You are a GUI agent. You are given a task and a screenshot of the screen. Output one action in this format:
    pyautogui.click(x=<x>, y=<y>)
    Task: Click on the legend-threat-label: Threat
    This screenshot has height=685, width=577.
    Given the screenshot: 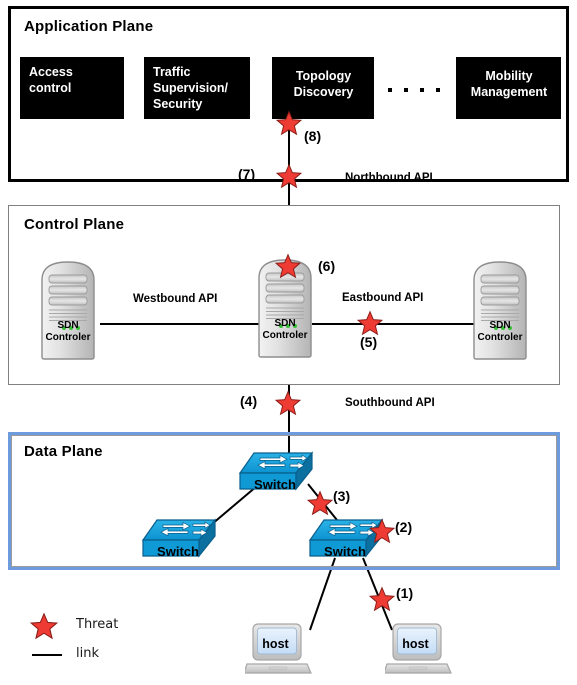 What is the action you would take?
    pyautogui.click(x=97, y=624)
    